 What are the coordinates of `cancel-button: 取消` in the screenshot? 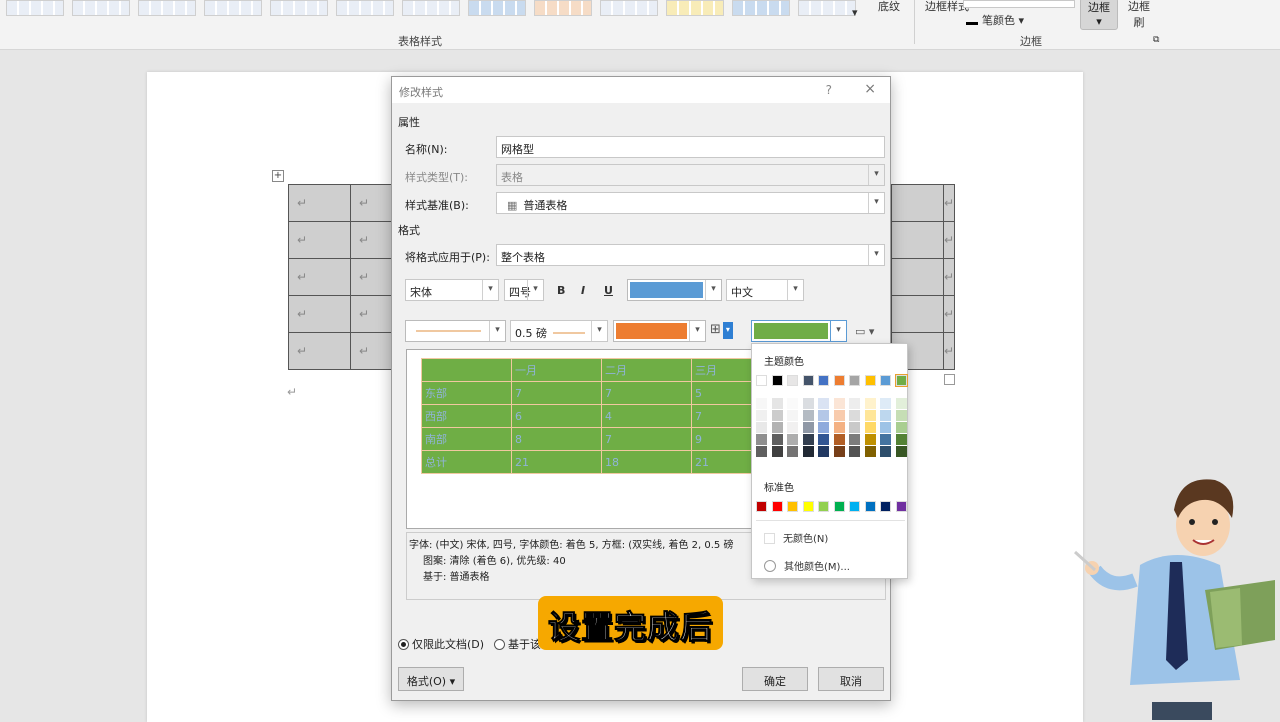 It's located at (851, 679).